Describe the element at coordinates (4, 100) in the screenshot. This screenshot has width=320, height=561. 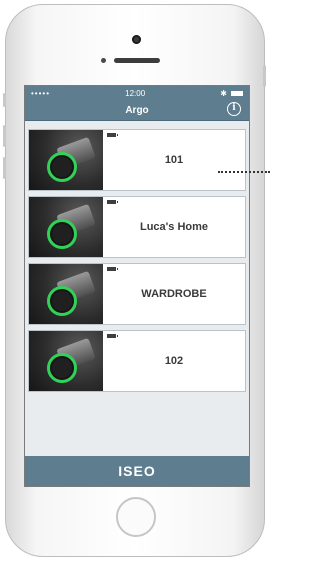
I see `mute-switch` at that location.